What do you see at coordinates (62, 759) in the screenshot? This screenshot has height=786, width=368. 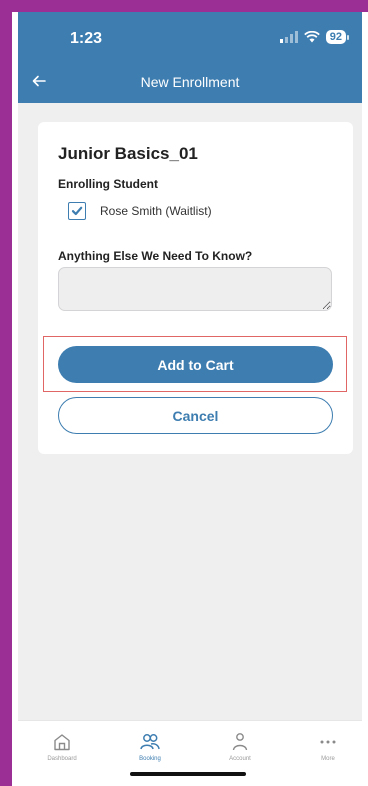 I see `tab-dashboard-label: Dashboard` at bounding box center [62, 759].